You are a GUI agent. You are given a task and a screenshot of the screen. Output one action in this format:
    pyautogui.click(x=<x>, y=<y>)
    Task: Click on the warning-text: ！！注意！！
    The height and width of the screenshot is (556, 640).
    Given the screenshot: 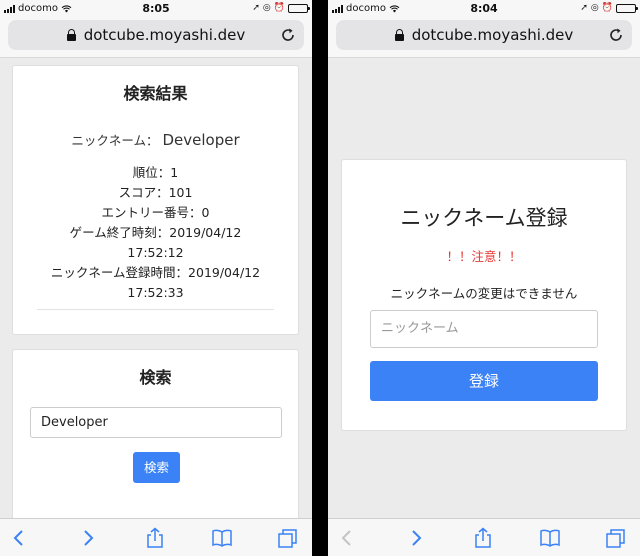 What is the action you would take?
    pyautogui.click(x=484, y=256)
    